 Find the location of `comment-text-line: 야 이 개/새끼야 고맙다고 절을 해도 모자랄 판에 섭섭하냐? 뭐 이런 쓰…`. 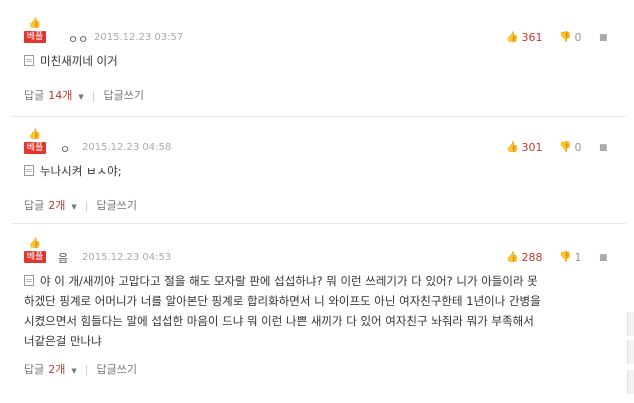

comment-text-line: 야 이 개/새끼야 고맙다고 절을 해도 모자랄 판에 섭섭하냐? 뭐 이런 쓰… is located at coordinates (318, 281).